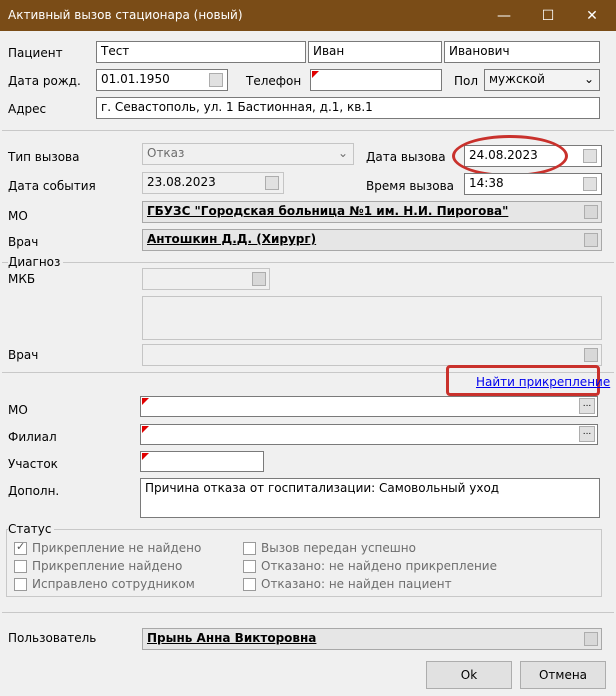  What do you see at coordinates (369, 434) in the screenshot?
I see `branch-field` at bounding box center [369, 434].